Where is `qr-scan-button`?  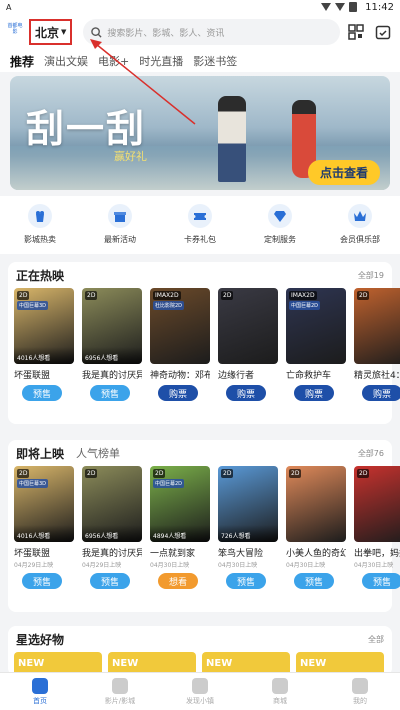
qr-scan-button is located at coordinates (356, 32).